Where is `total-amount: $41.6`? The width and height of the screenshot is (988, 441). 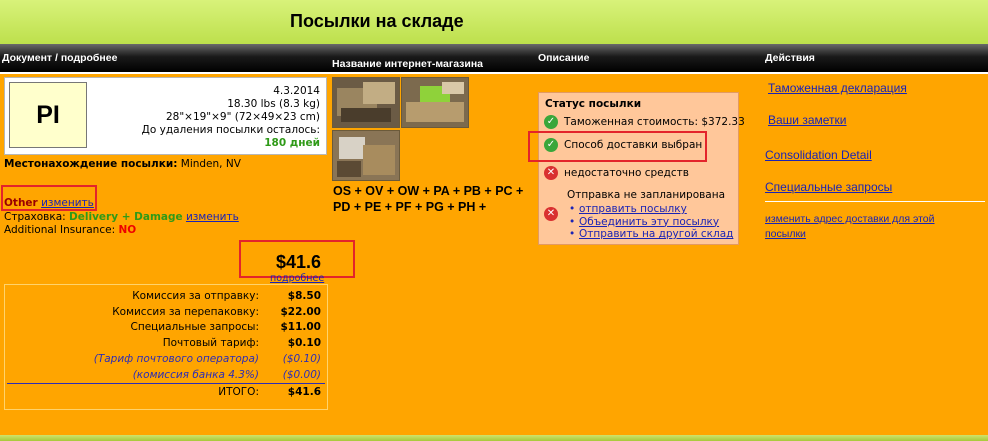 total-amount: $41.6 is located at coordinates (299, 262).